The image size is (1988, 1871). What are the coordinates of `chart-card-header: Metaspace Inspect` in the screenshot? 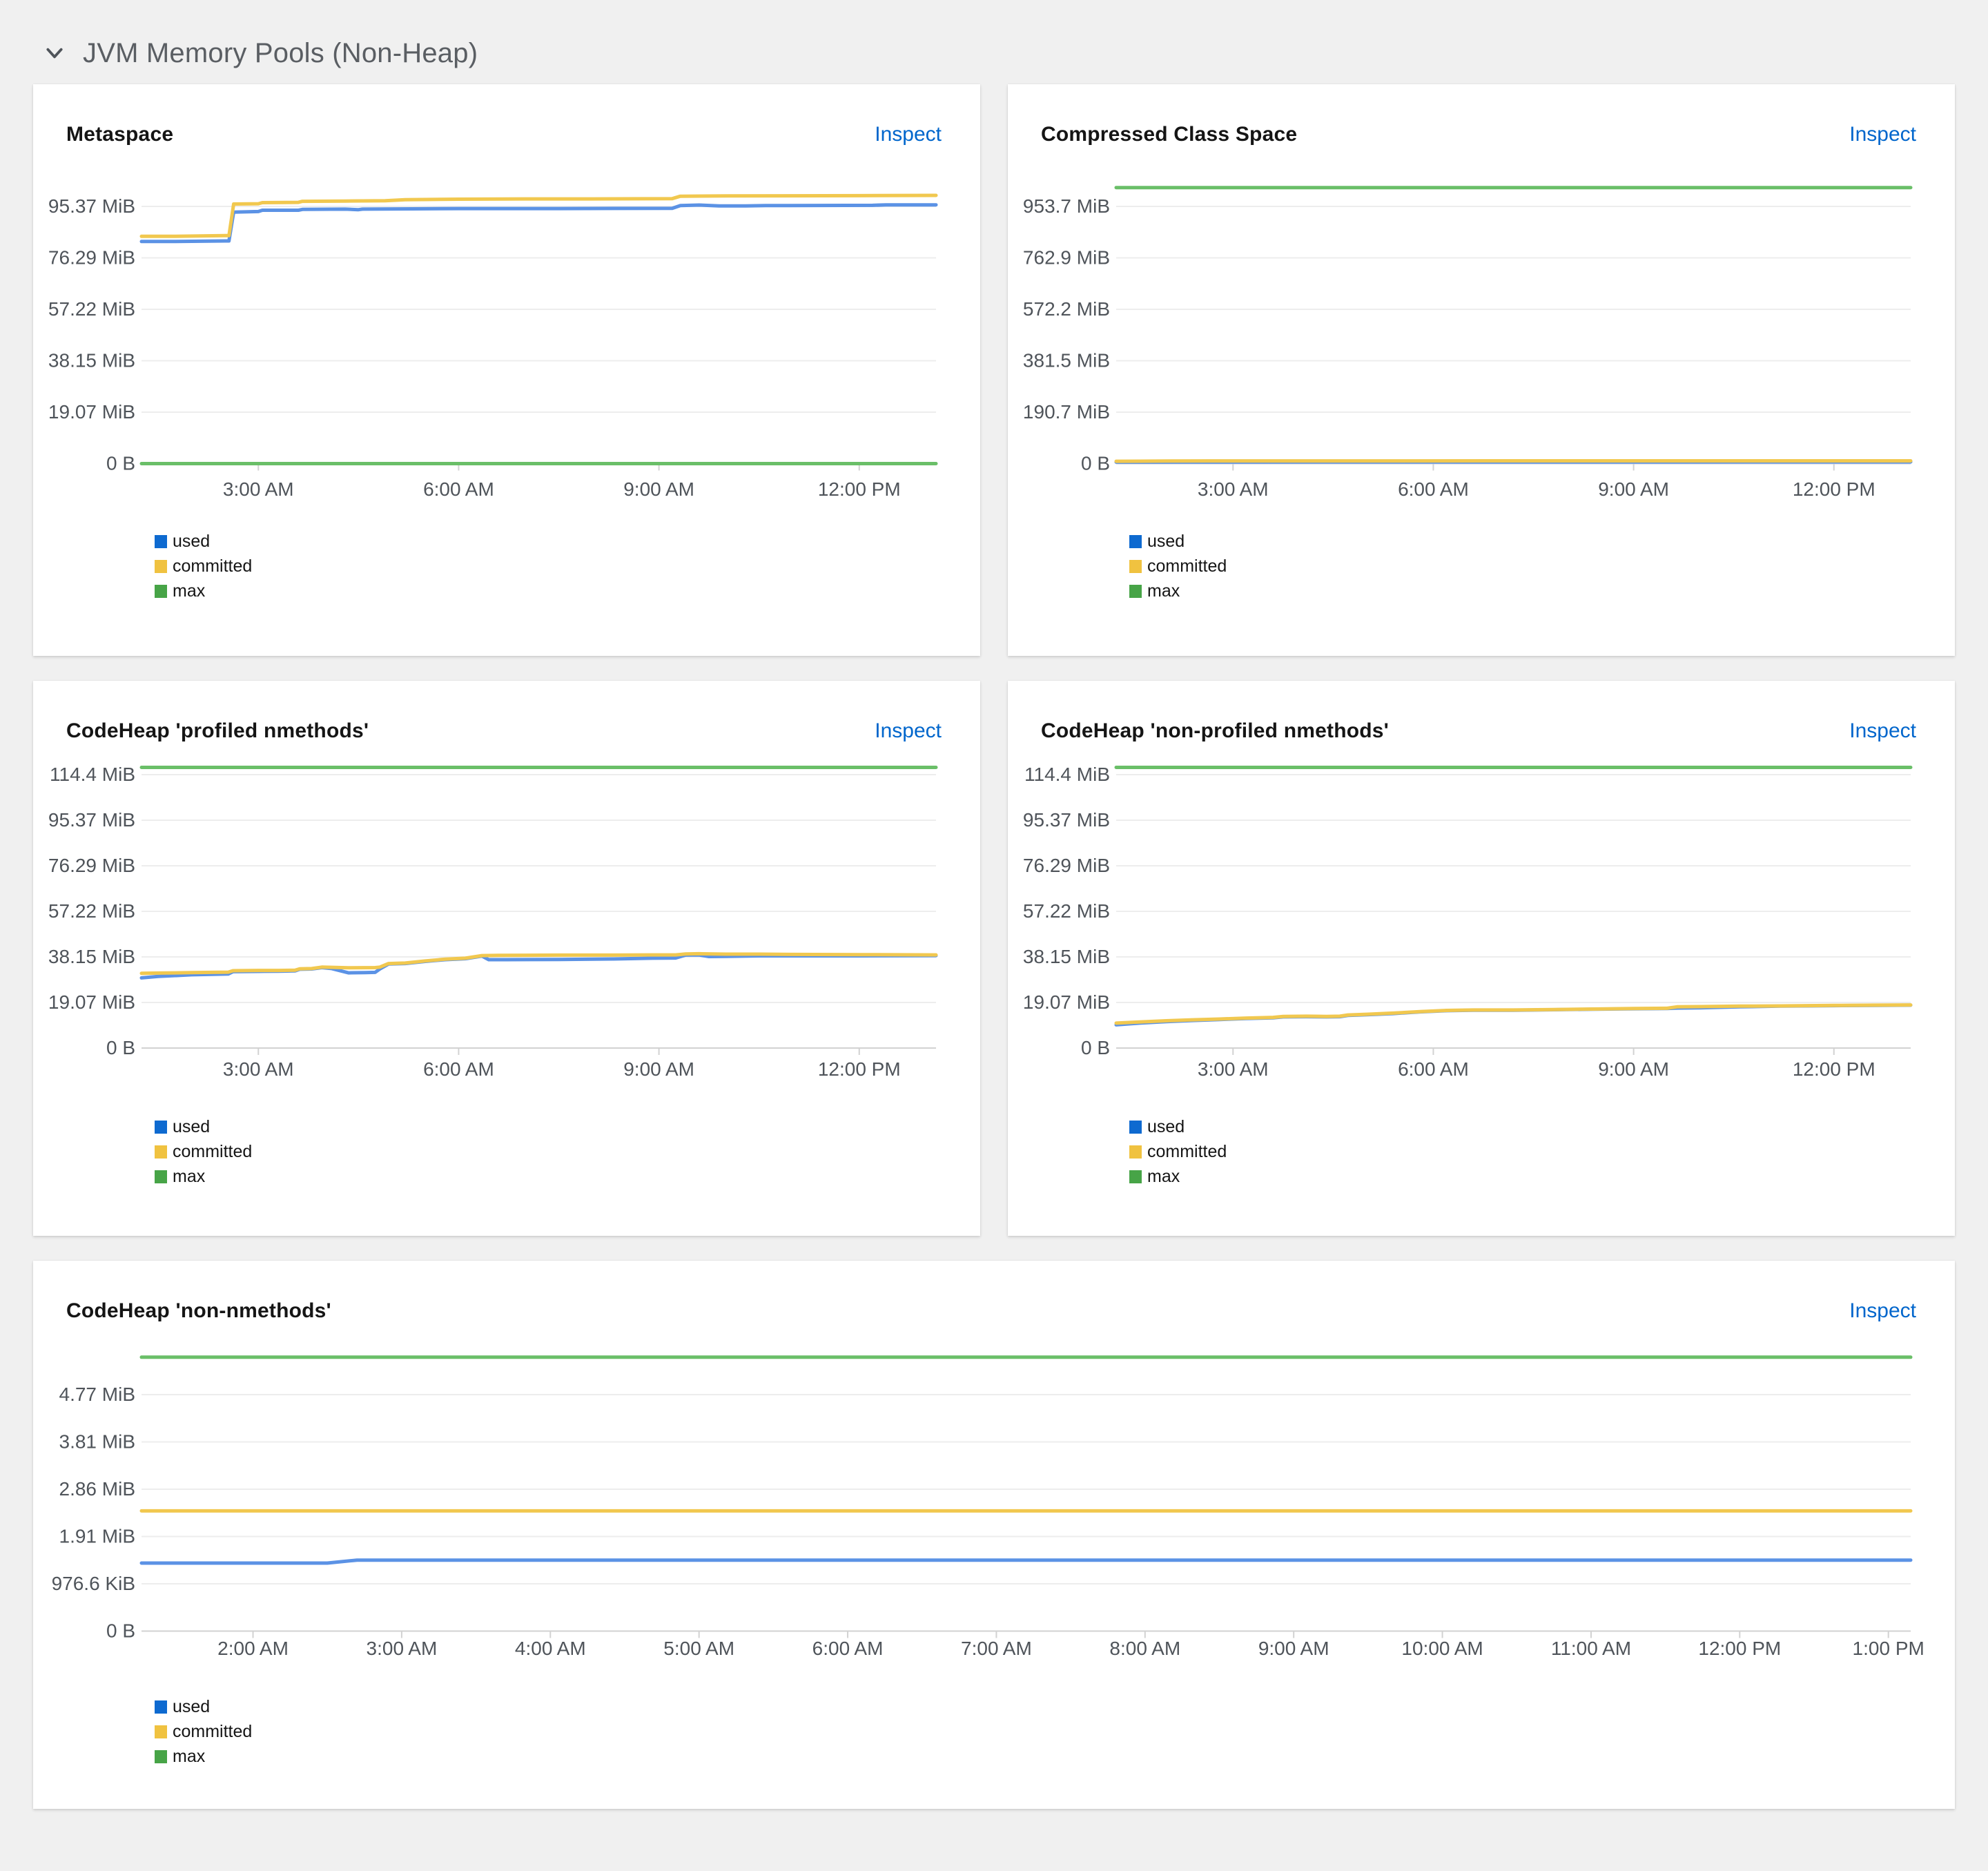 It's located at (506, 115).